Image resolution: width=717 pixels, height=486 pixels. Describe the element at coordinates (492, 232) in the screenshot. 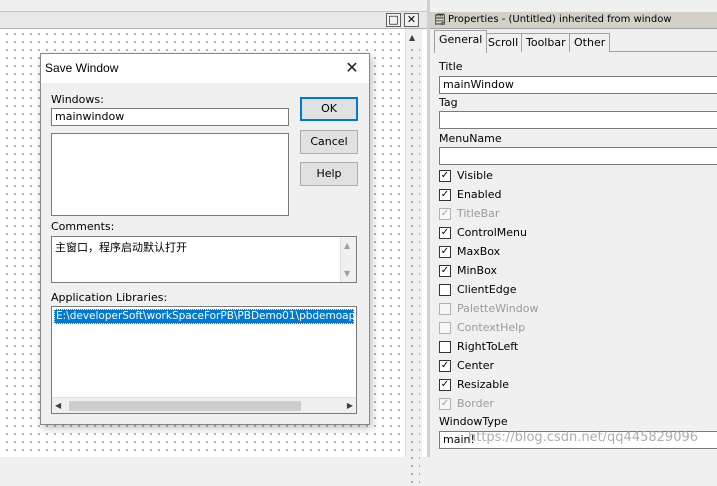

I see `checkbox-label: ControlMenu` at that location.